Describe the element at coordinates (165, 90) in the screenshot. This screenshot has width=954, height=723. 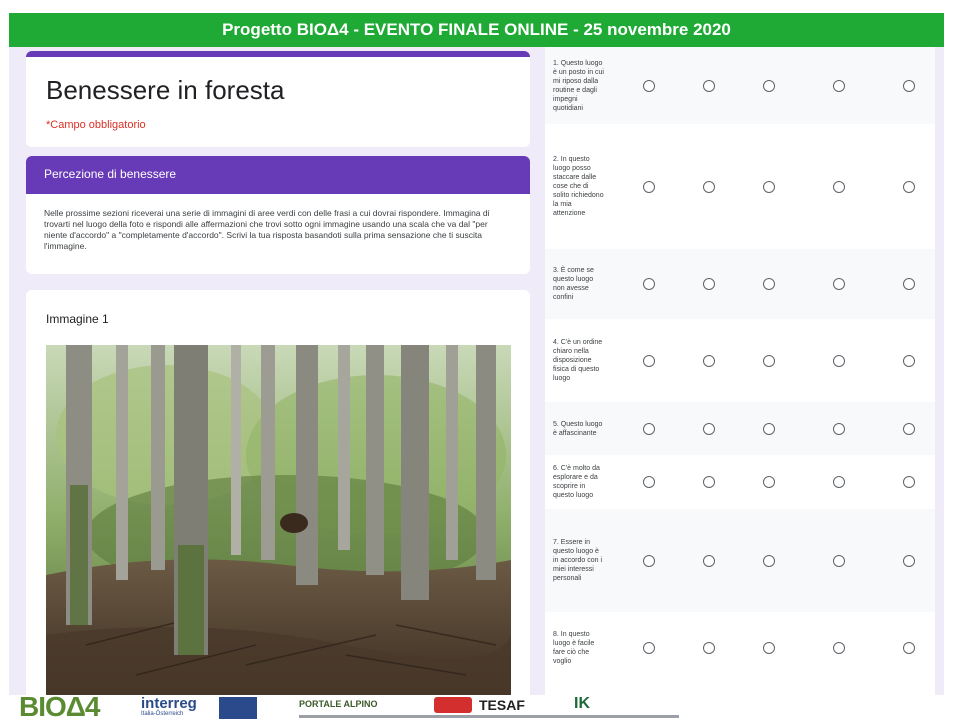
I see `form-title: Benessere in foresta` at that location.